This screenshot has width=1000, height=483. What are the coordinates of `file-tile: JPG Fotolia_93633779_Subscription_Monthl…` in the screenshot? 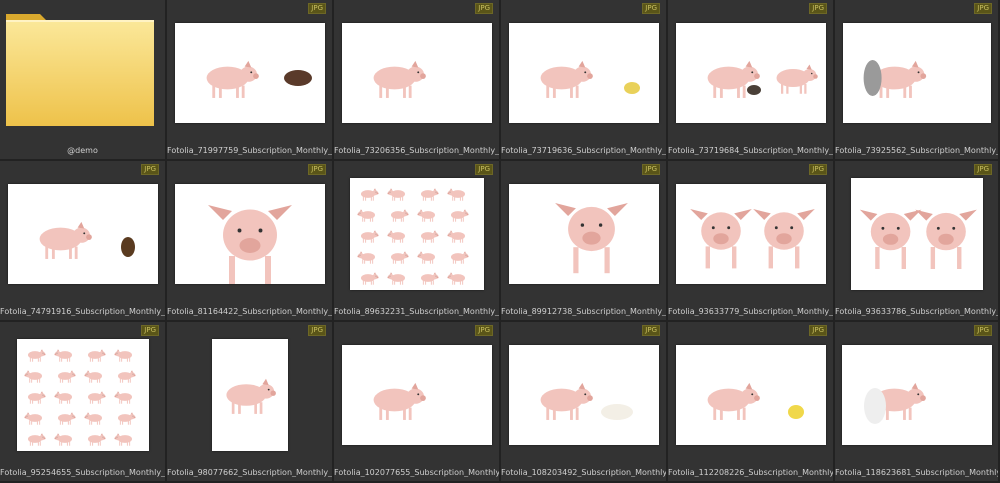 It's located at (751, 241).